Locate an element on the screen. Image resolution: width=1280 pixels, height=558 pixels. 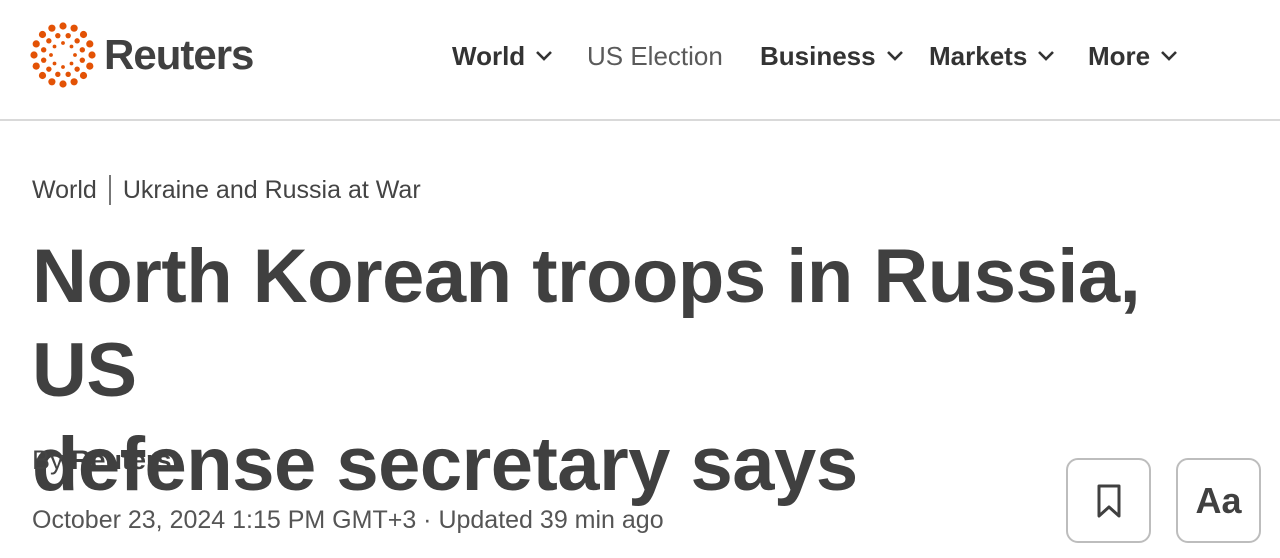
bookmark-icon is located at coordinates (1108, 500).